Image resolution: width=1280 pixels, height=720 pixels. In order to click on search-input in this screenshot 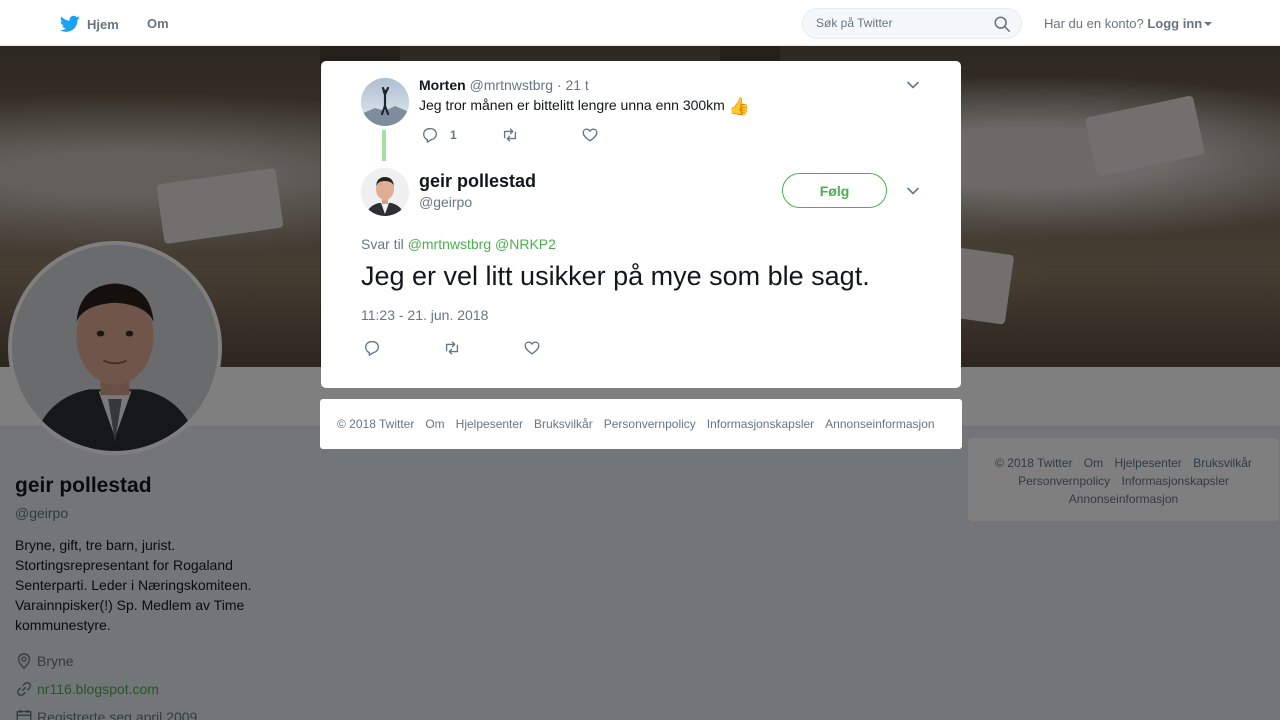, I will do `click(901, 23)`.